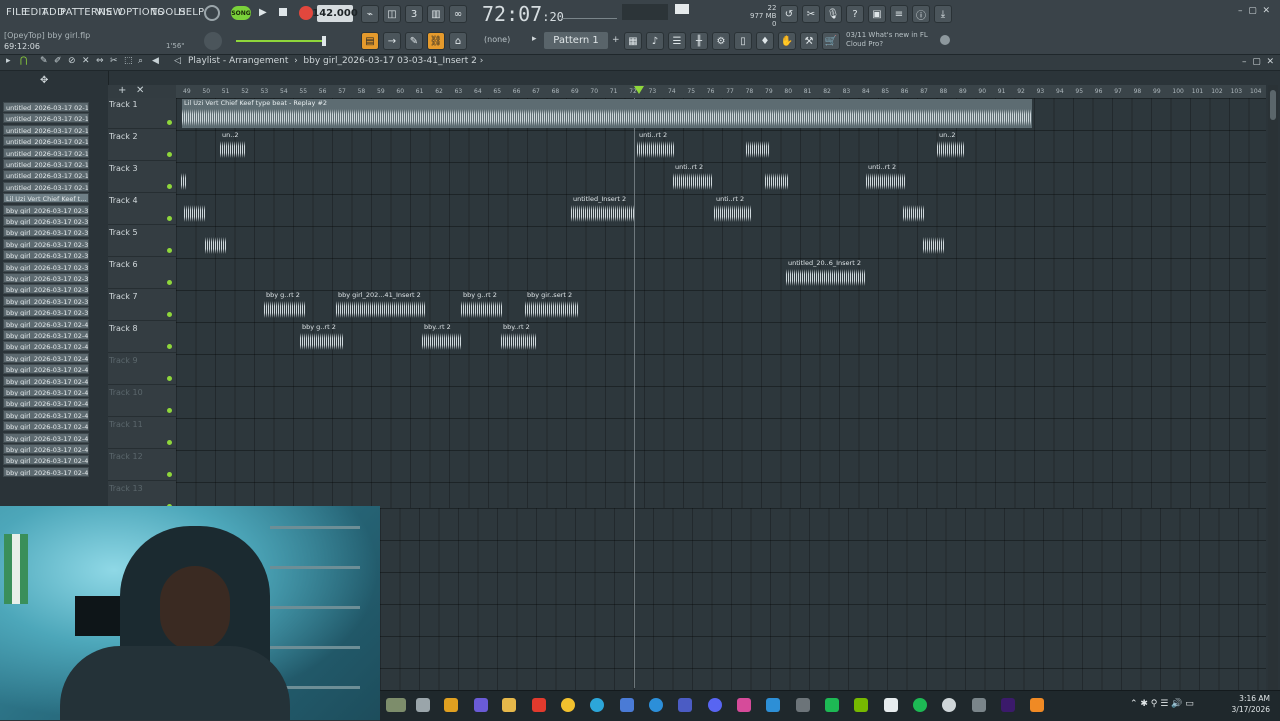 The image size is (1280, 721). What do you see at coordinates (743, 41) in the screenshot?
I see `browser-icon: ▯` at bounding box center [743, 41].